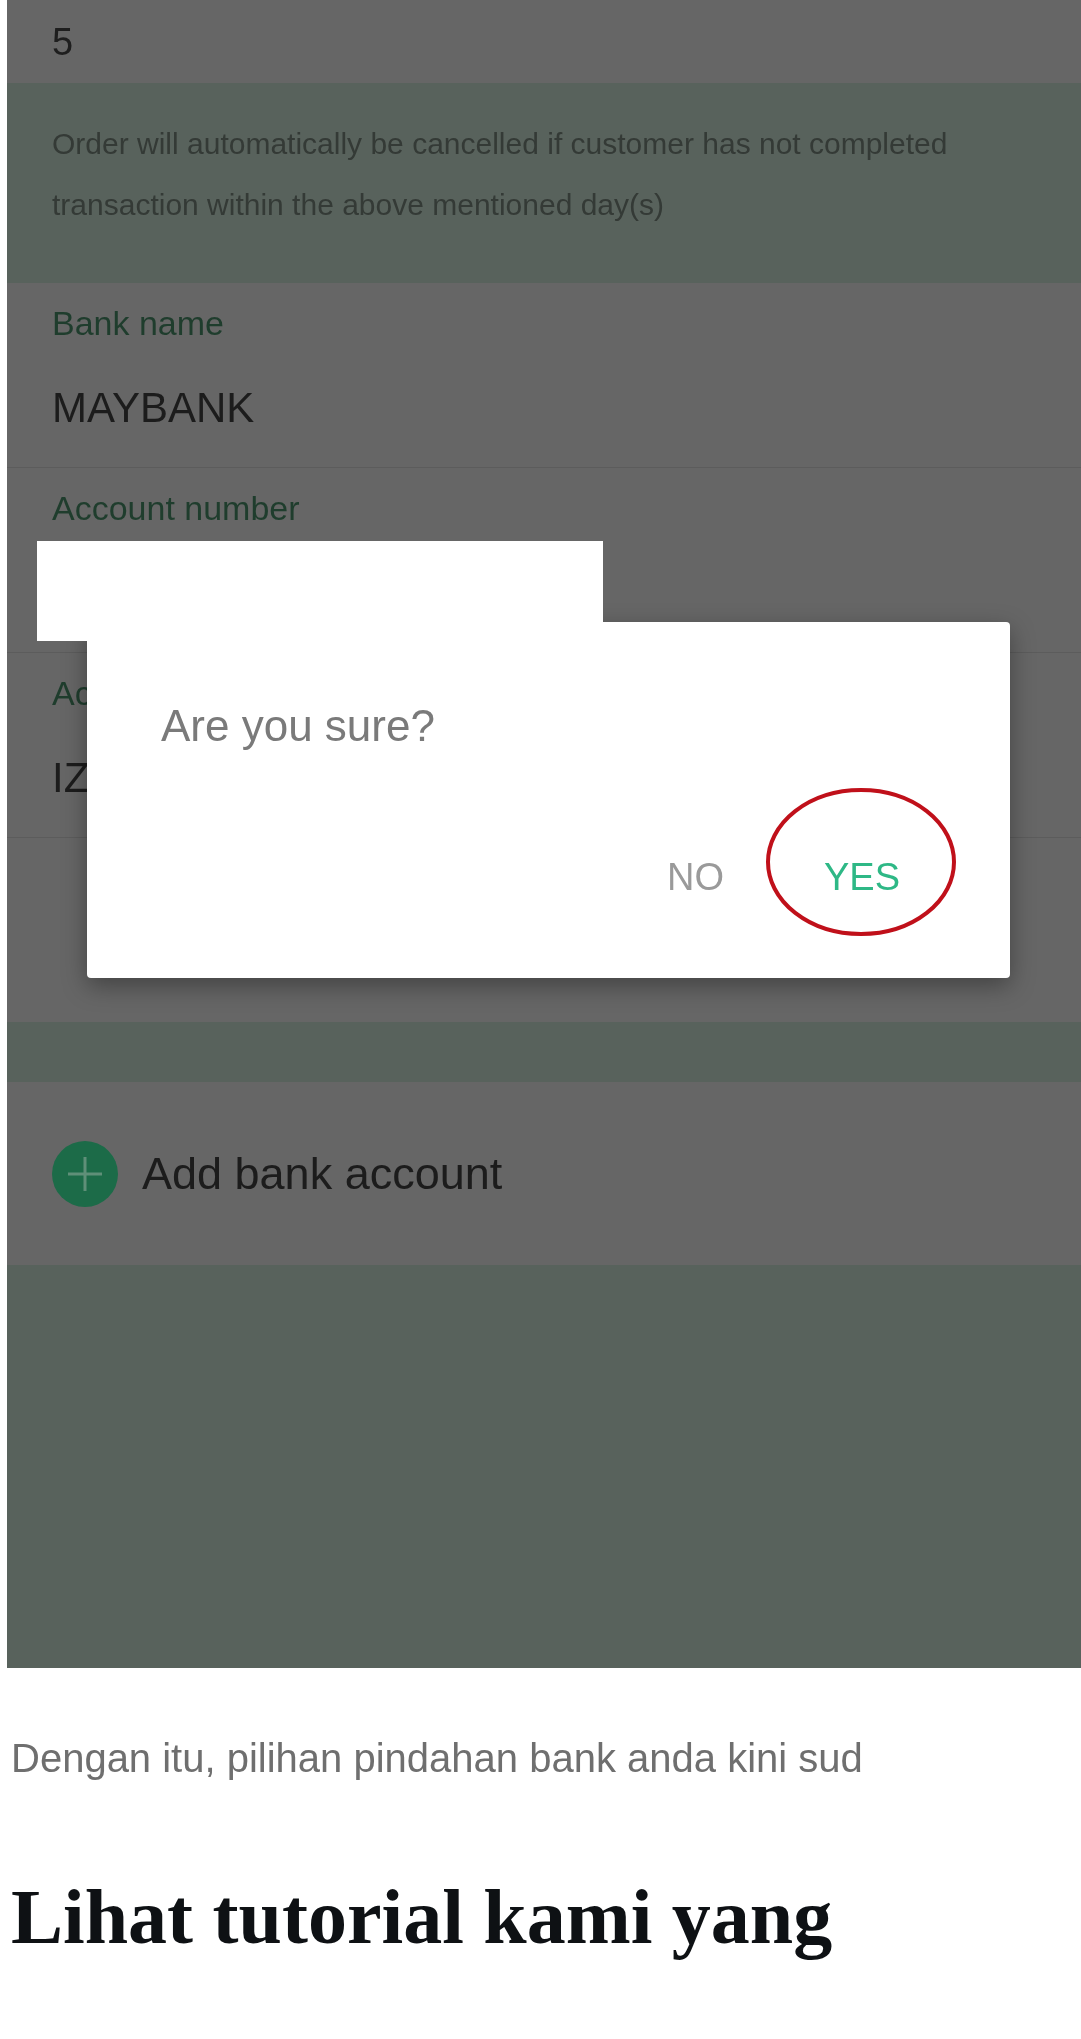 This screenshot has height=2039, width=1081. I want to click on add-bank-account-button: Add bank account, so click(544, 1173).